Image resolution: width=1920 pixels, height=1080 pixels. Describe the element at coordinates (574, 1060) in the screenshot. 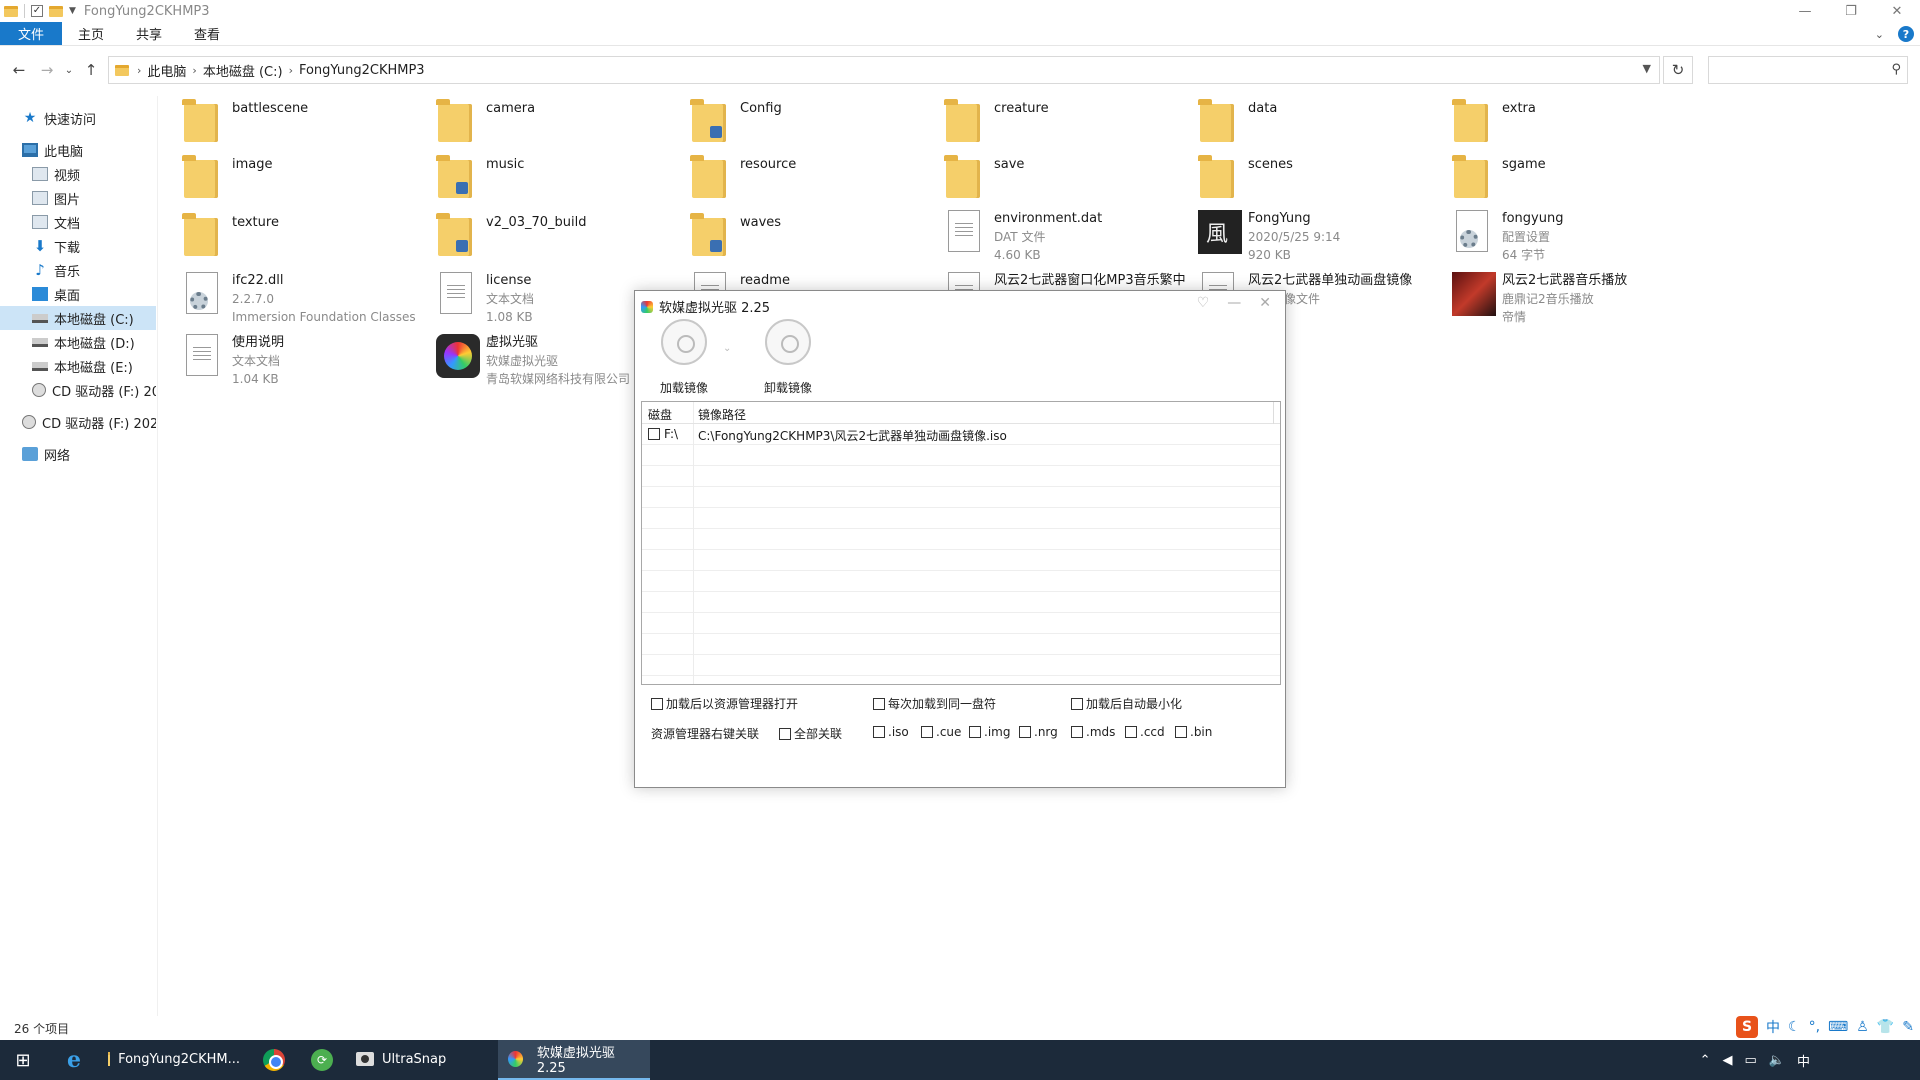

I see `taskbar-virtual-drive: 软媒虚拟光驱 2.25` at that location.